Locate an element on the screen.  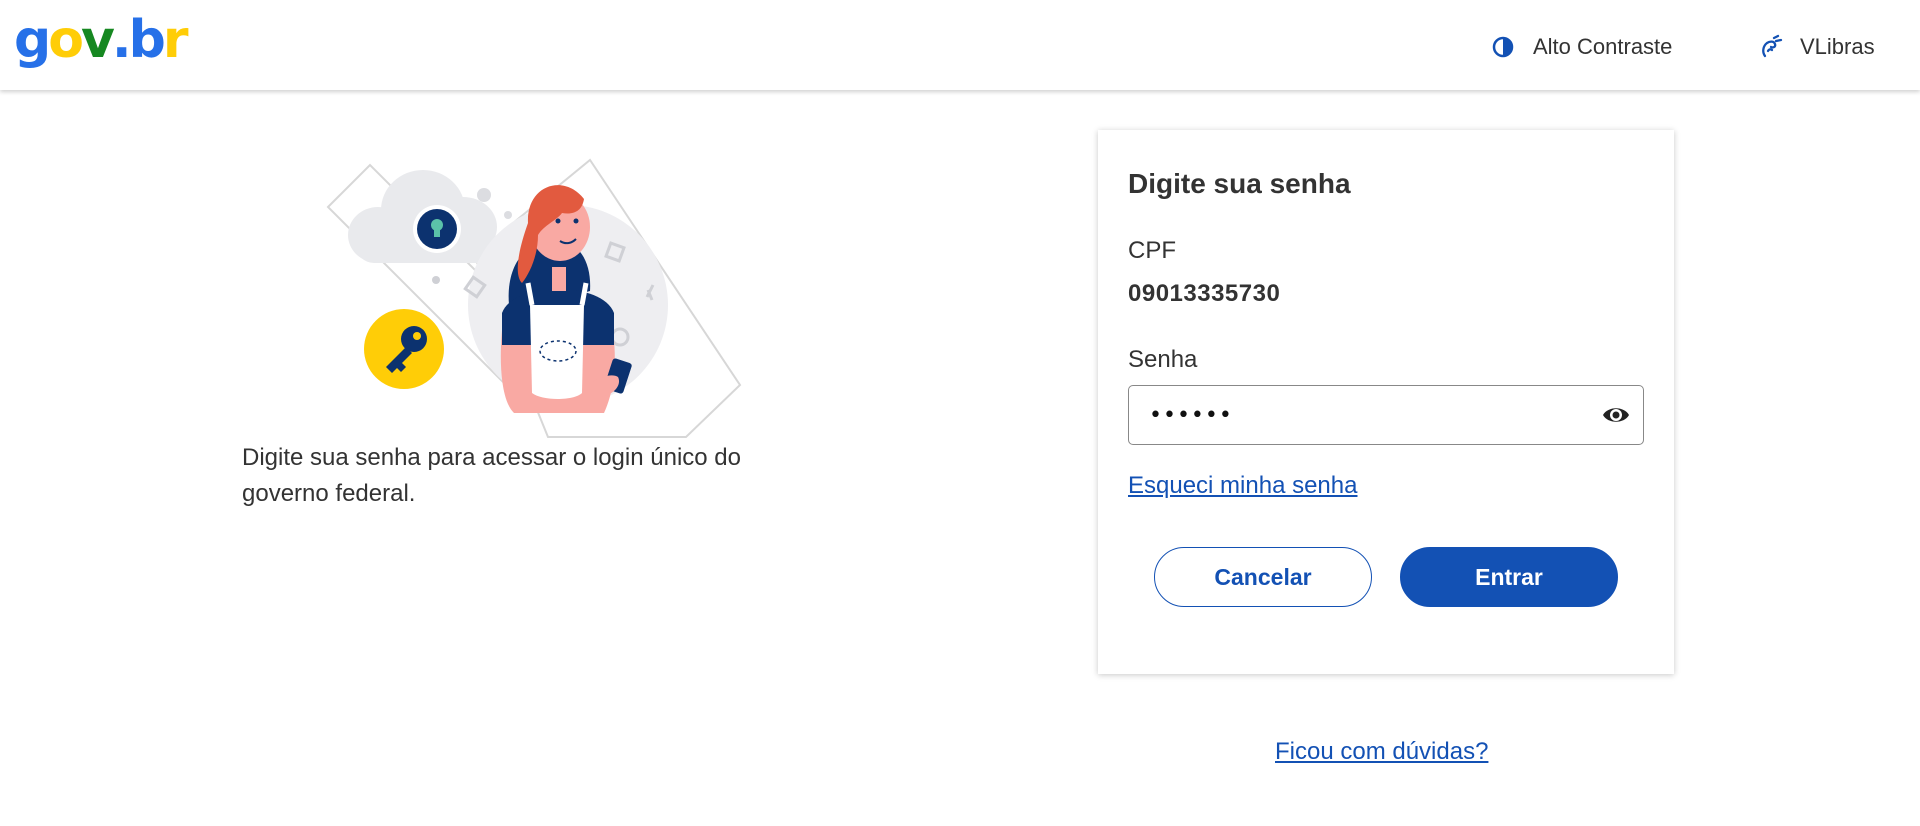
vlibras-button: VLibras is located at coordinates (1815, 47).